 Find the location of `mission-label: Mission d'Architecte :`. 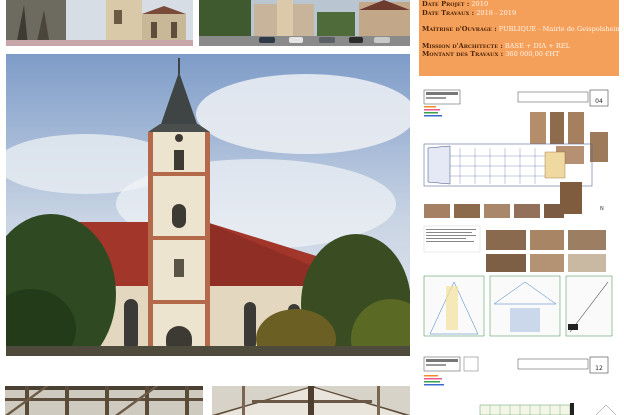

mission-label: Mission d'Architecte : is located at coordinates (462, 45).